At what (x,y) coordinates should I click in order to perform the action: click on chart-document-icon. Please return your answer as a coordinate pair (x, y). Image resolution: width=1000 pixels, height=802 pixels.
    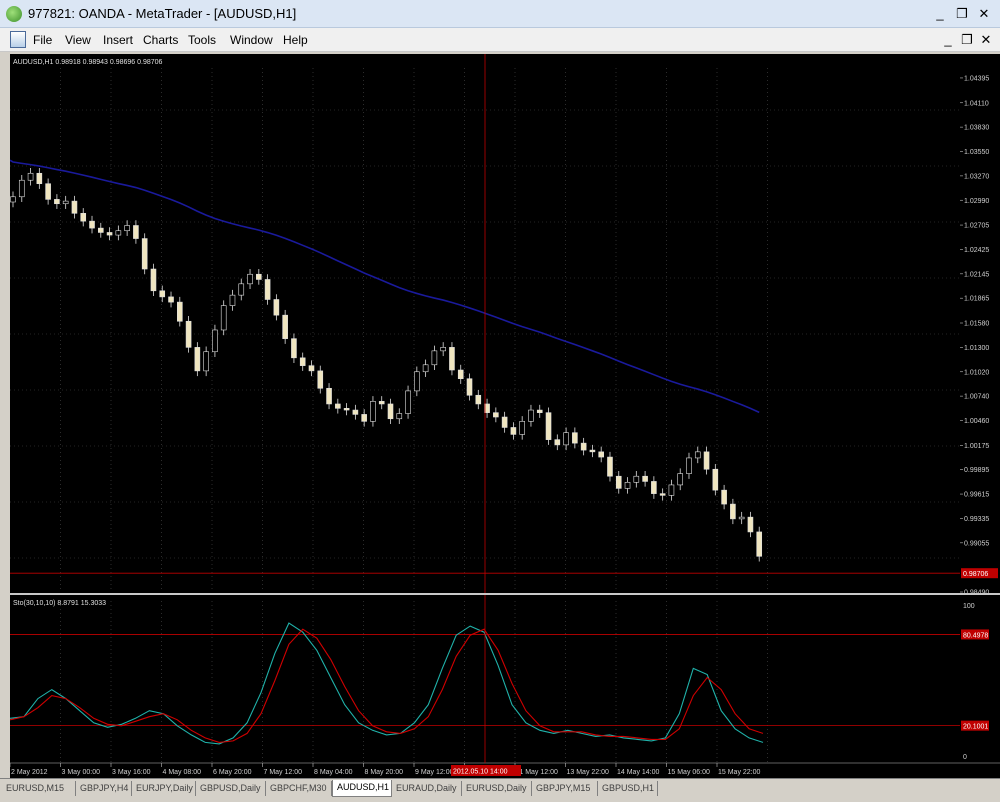
    Looking at the image, I should click on (18, 39).